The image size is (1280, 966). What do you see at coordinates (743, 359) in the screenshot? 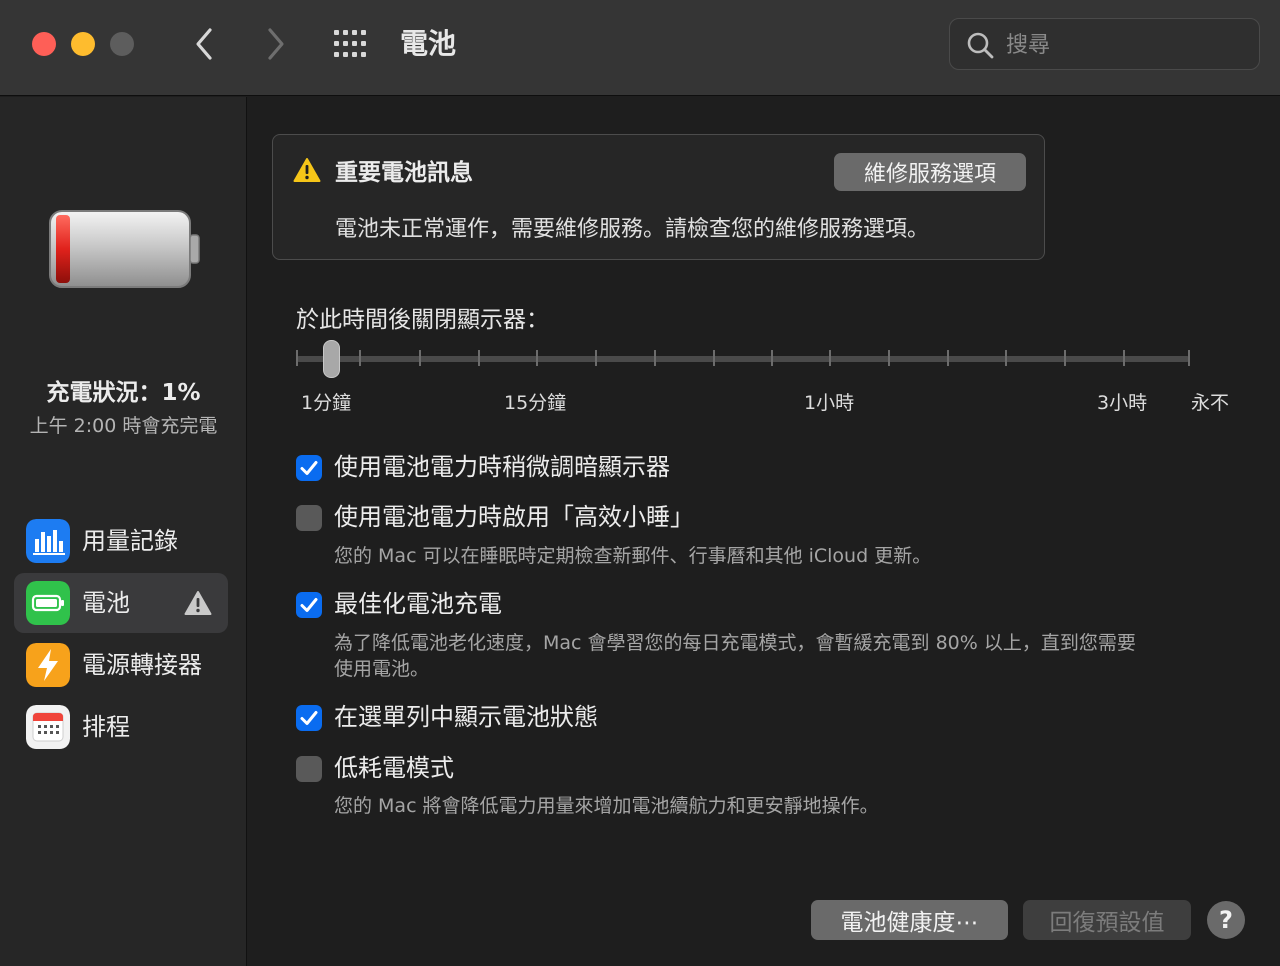
I see `display-sleep-slider` at bounding box center [743, 359].